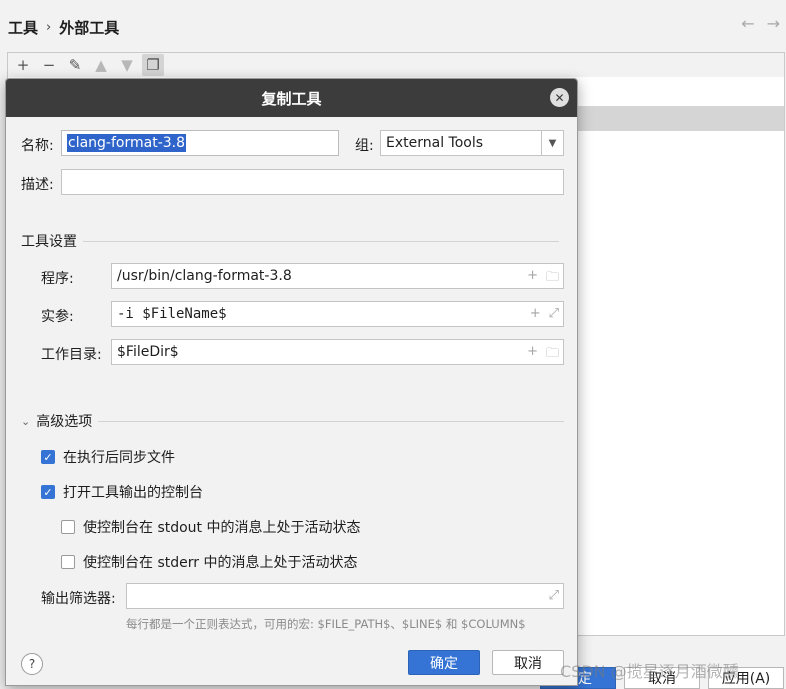 The image size is (786, 689). Describe the element at coordinates (747, 23) in the screenshot. I see `back-arrow-icon: ←` at that location.